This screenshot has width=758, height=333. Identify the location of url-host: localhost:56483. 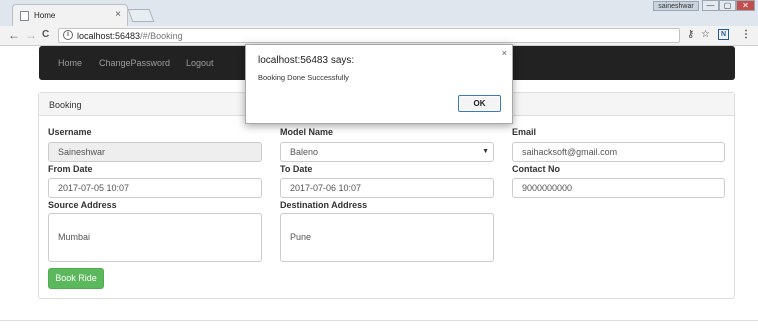
(109, 36).